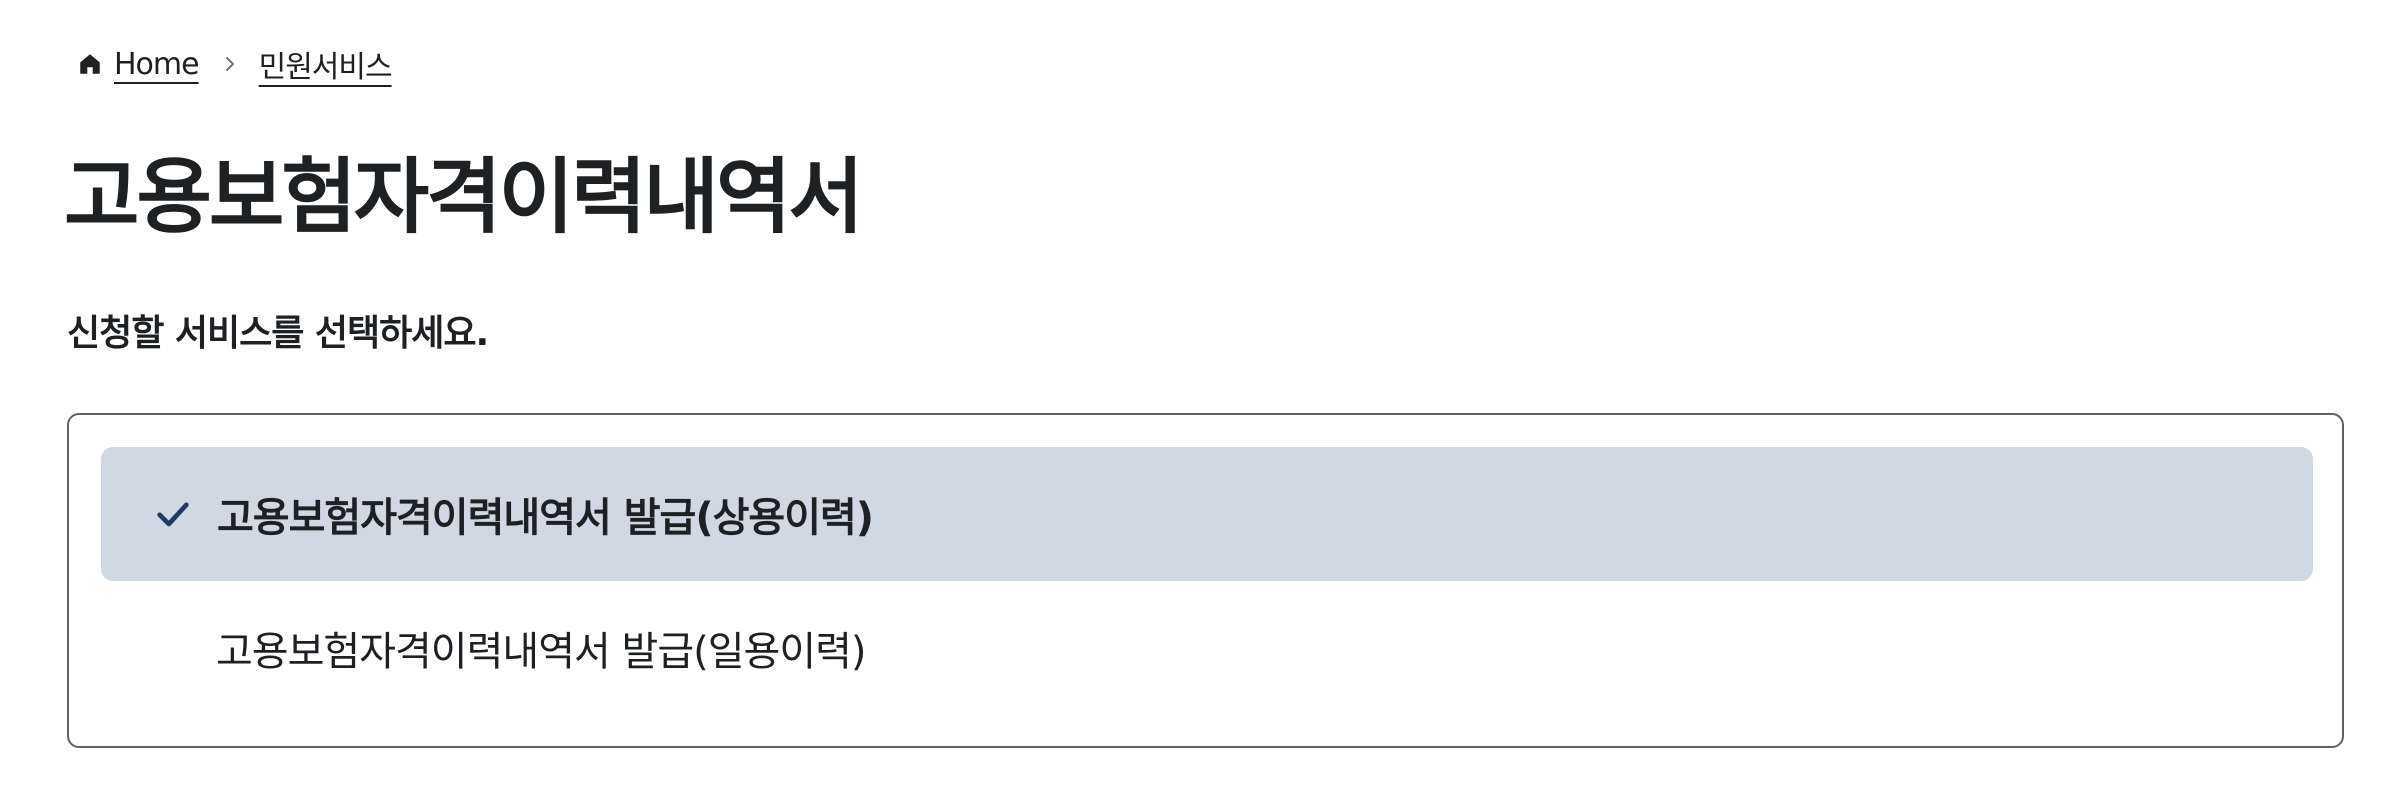 The image size is (2386, 810). I want to click on service-option-label: 고용보험자격이력내역서 발급(일용이력), so click(541, 652).